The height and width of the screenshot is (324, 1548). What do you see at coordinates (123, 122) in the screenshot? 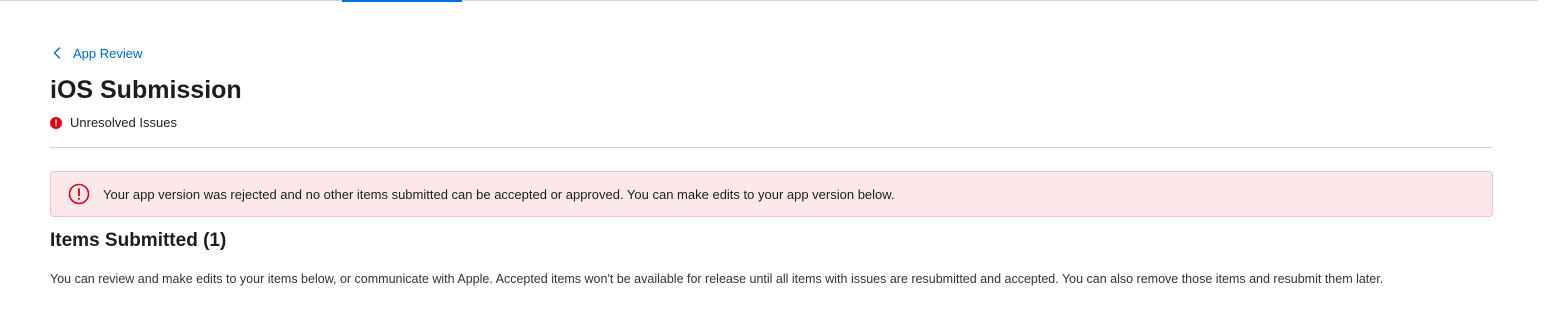
I see `status-label: Unresolved Issues` at bounding box center [123, 122].